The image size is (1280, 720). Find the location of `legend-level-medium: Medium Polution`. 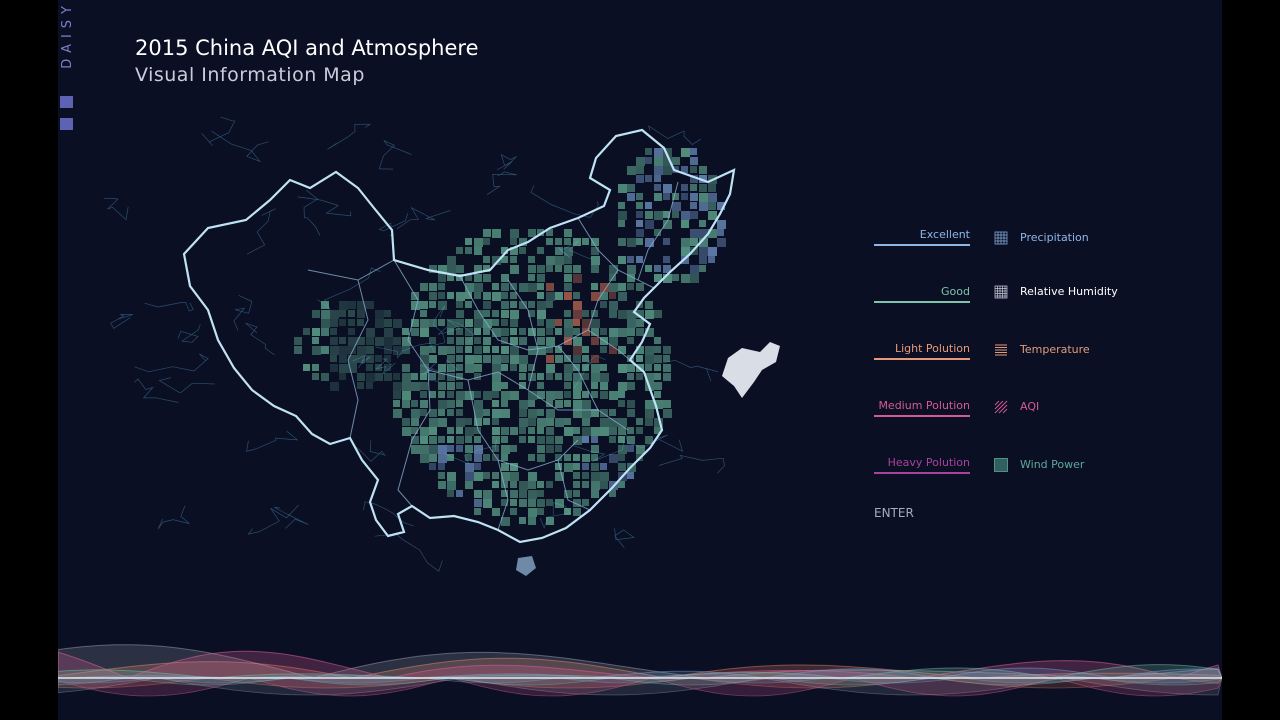

legend-level-medium: Medium Polution is located at coordinates (922, 409).